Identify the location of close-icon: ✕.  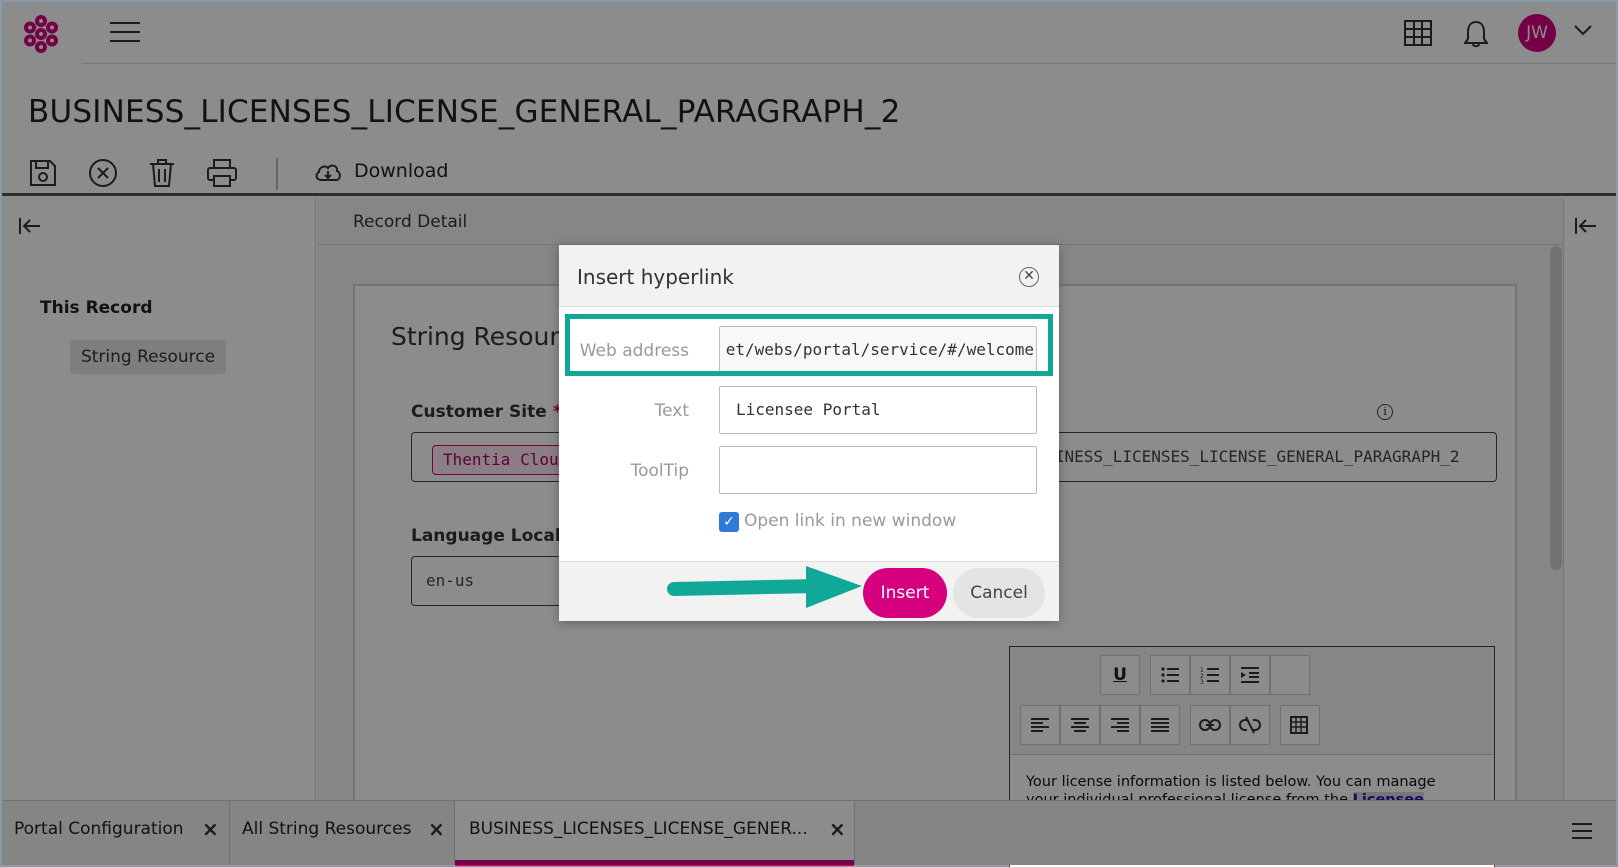
(1029, 277).